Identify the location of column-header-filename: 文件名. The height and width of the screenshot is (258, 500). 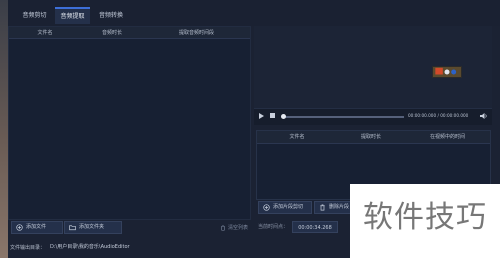
(45, 33).